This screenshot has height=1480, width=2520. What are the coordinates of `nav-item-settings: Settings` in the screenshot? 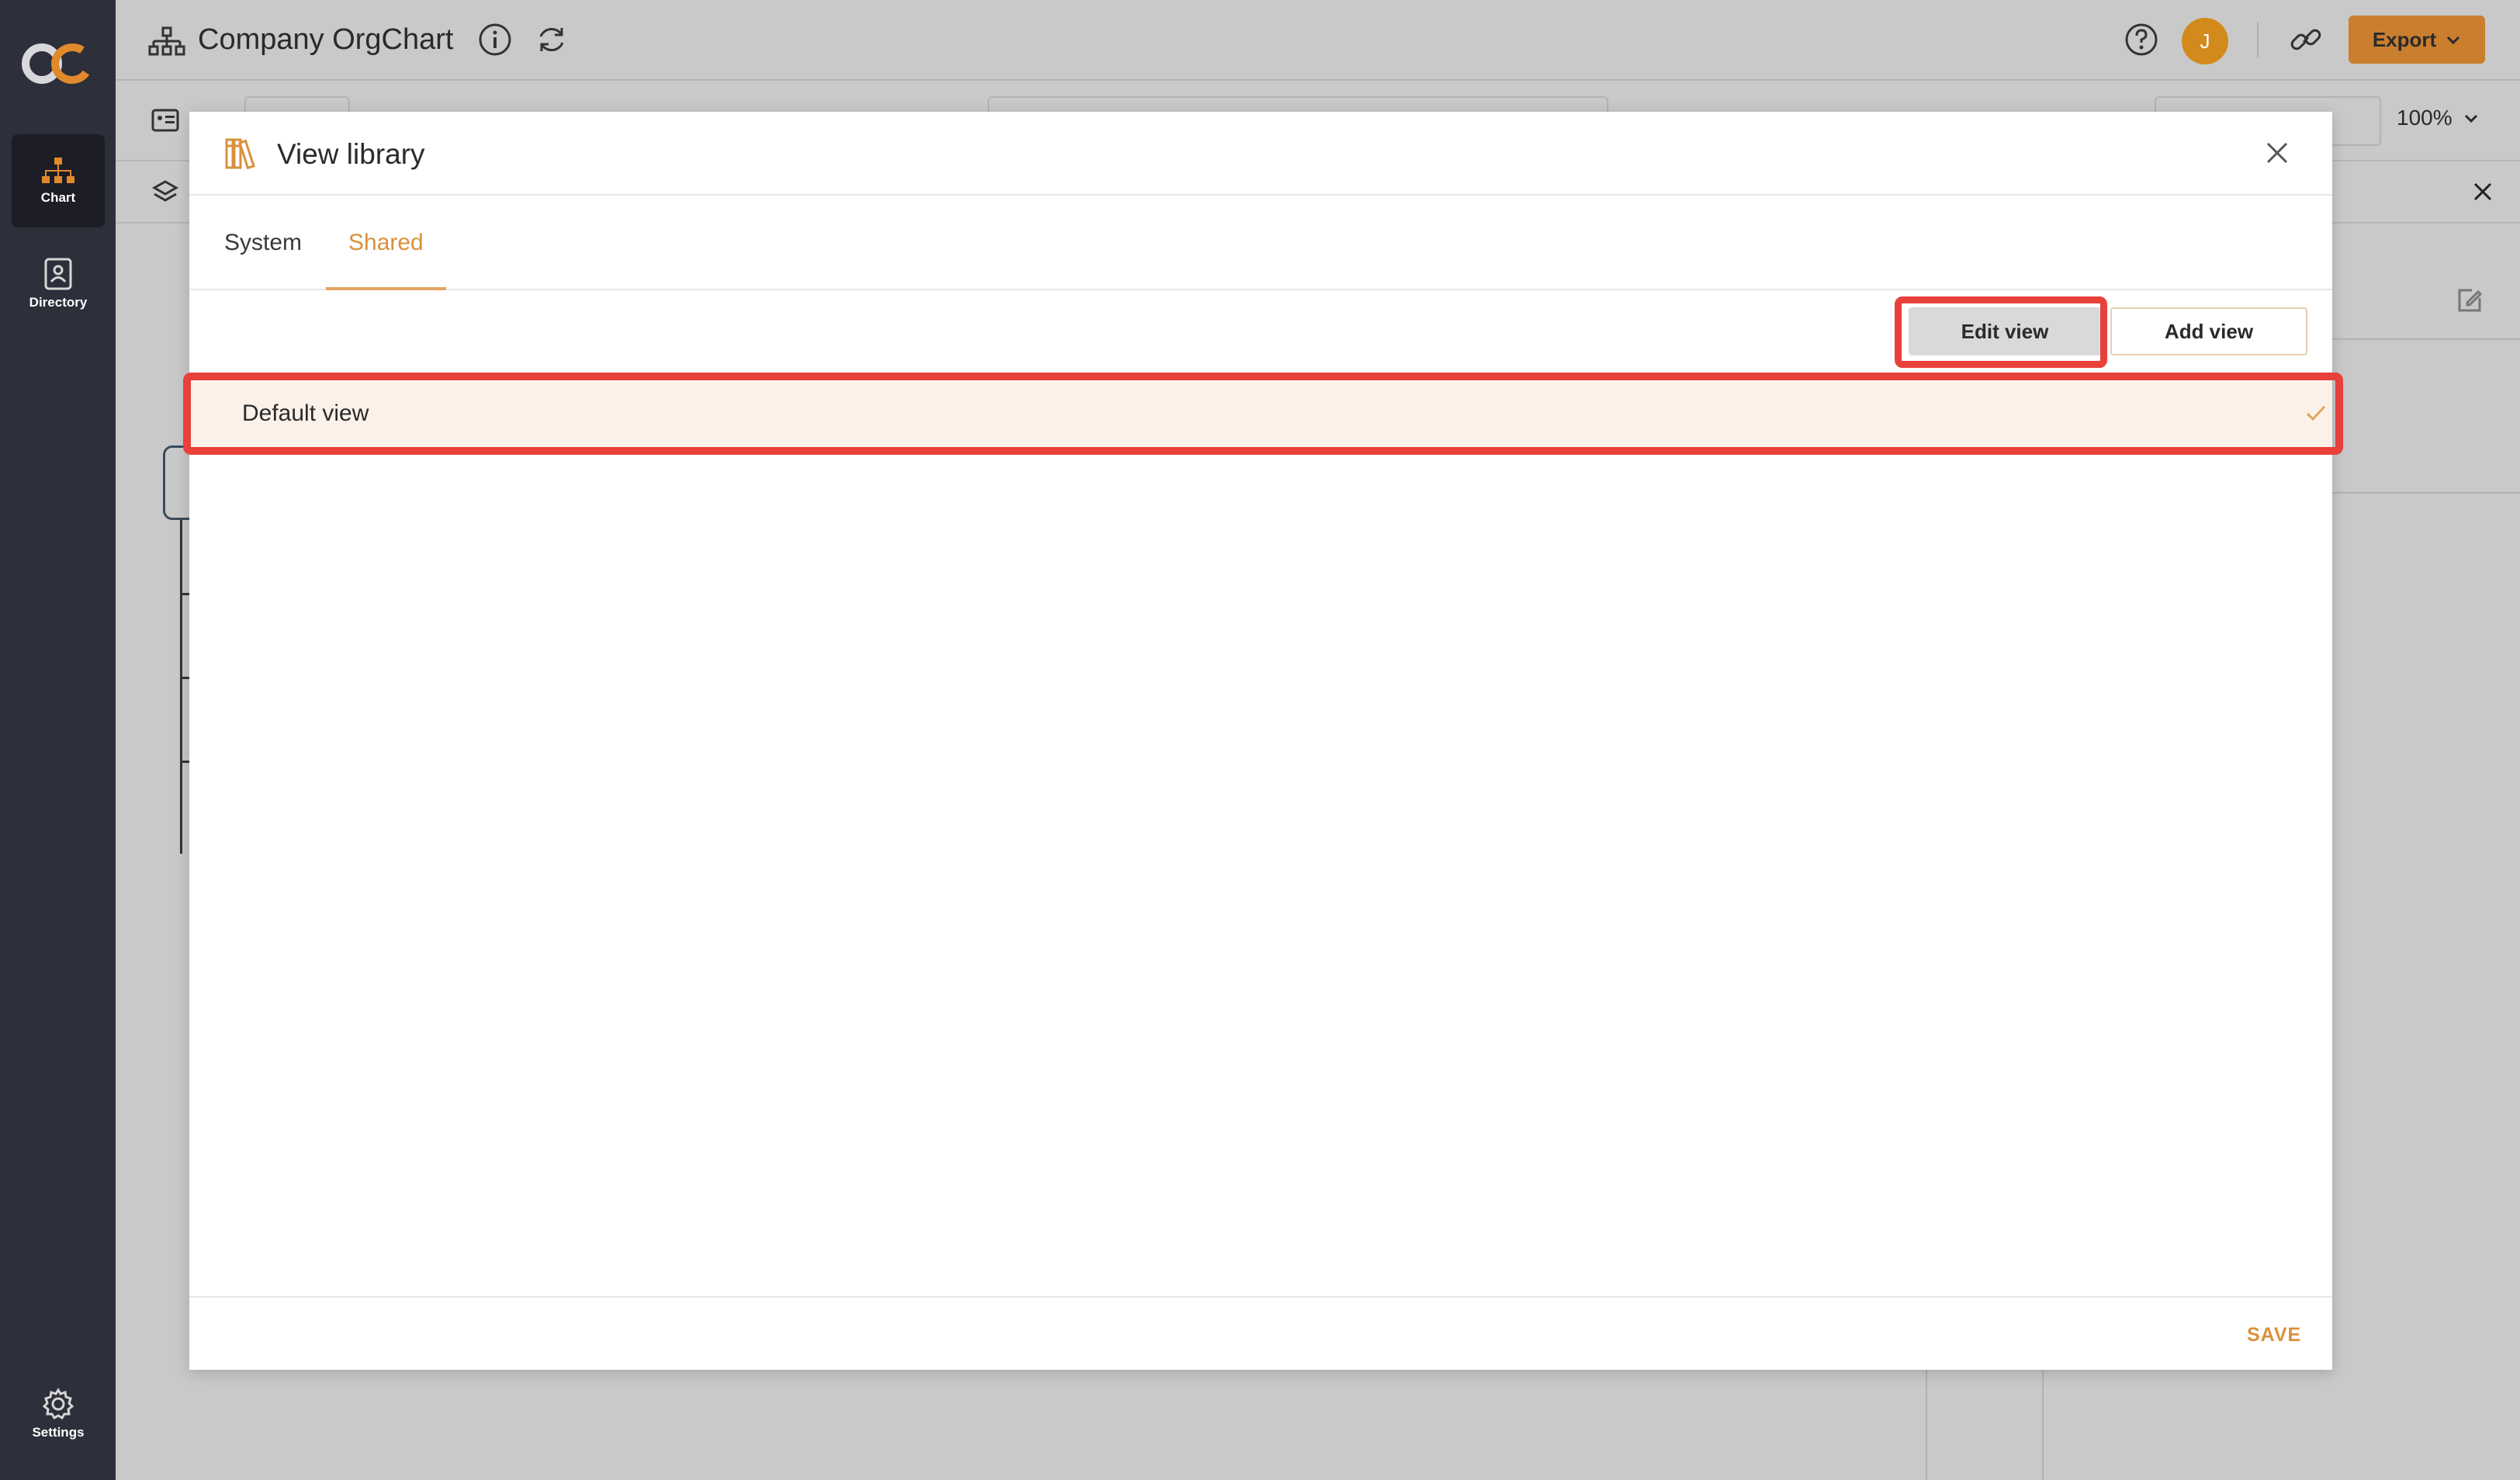 It's located at (59, 1414).